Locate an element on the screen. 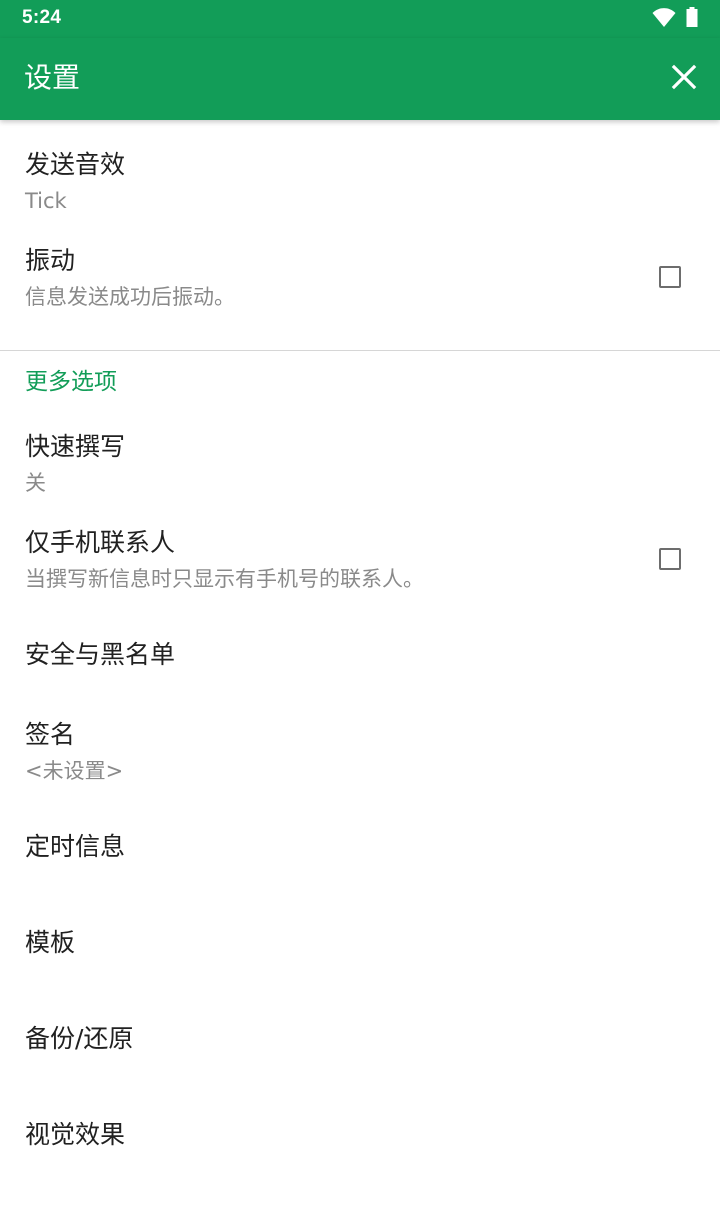  setting-title: 视觉效果 is located at coordinates (75, 1134).